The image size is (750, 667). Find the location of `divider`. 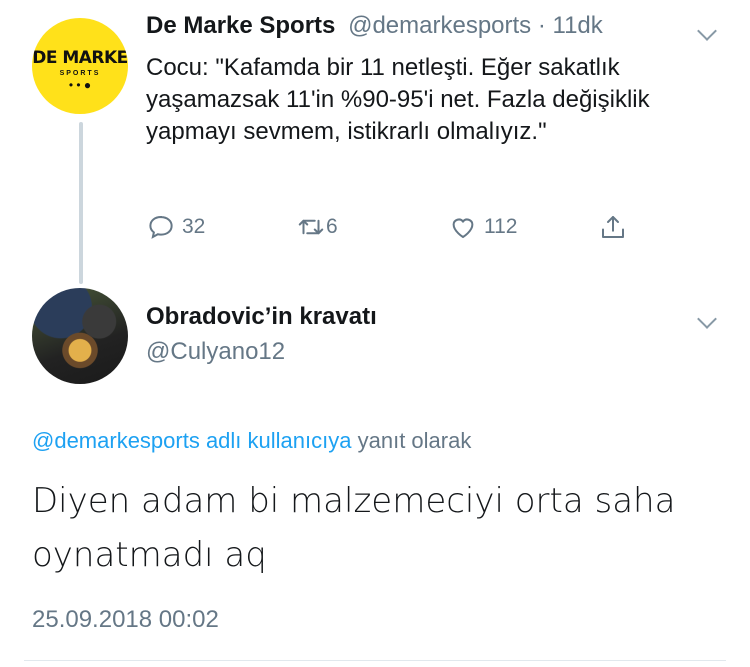

divider is located at coordinates (375, 660).